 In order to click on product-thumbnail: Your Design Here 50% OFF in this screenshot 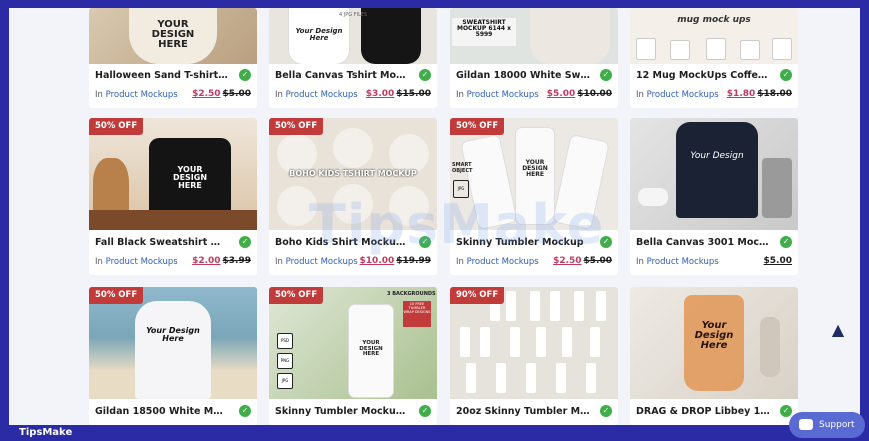, I will do `click(173, 343)`.